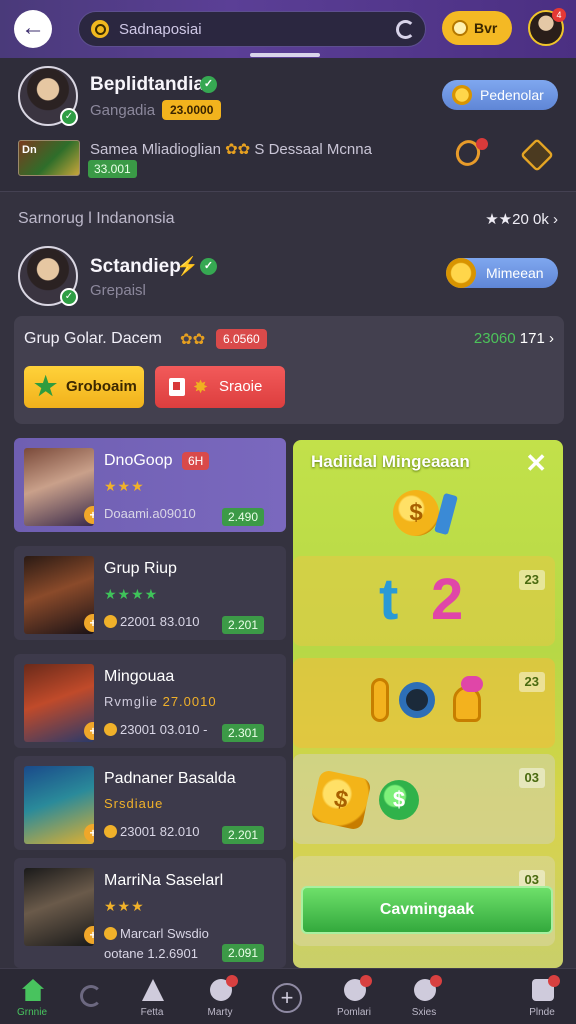 The image size is (576, 1024). What do you see at coordinates (33, 29) in the screenshot?
I see `back-arrow-icon: ←` at bounding box center [33, 29].